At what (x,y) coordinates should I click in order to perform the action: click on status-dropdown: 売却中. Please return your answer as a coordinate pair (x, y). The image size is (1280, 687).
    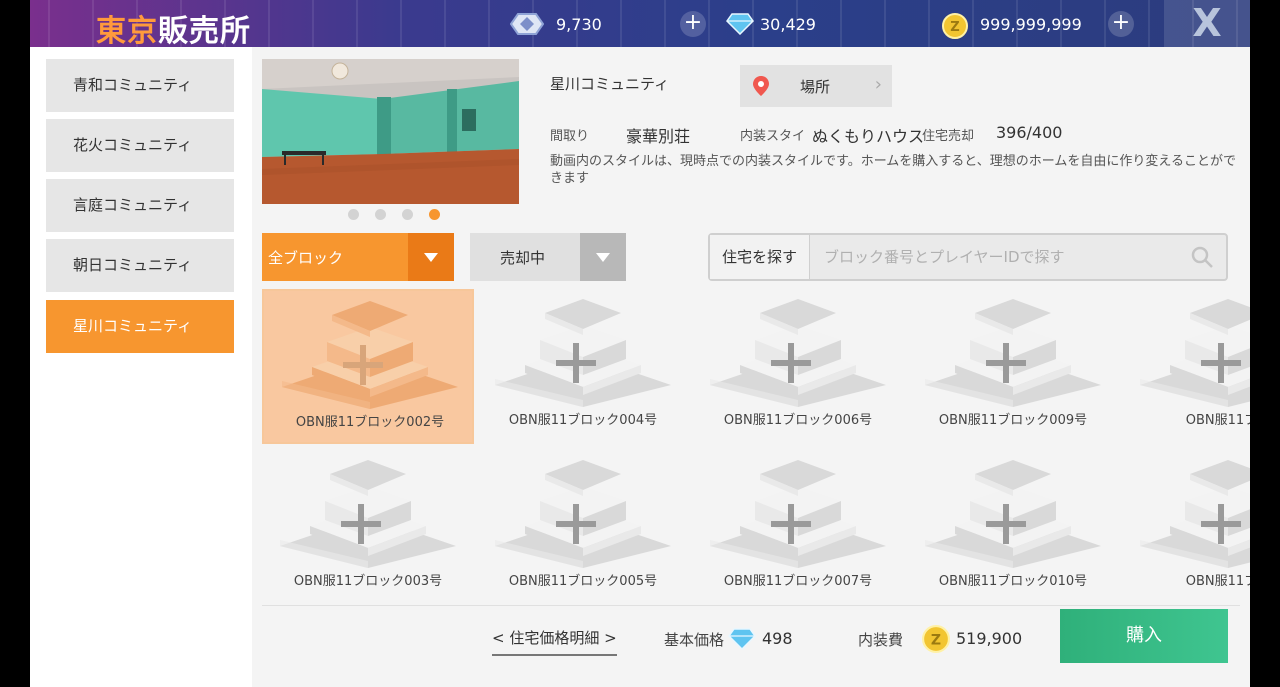
    Looking at the image, I should click on (548, 257).